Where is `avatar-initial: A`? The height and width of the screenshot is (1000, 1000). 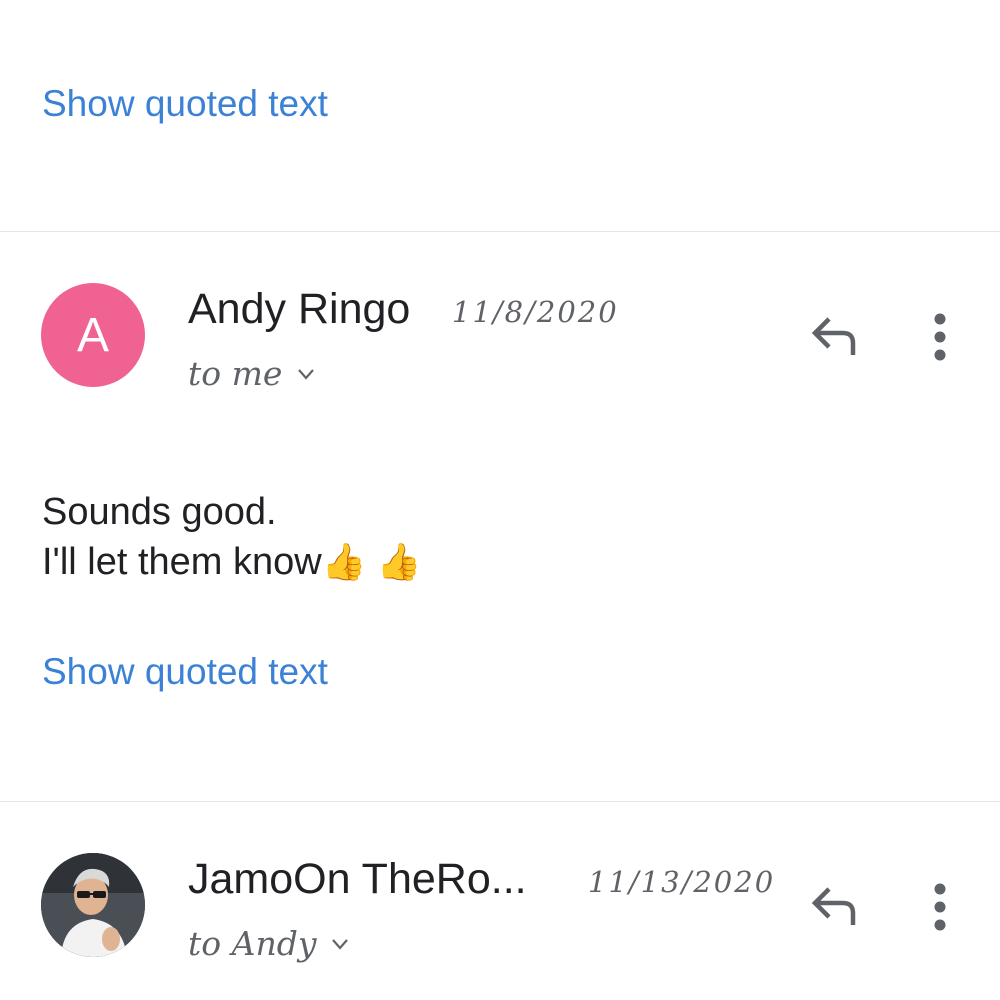 avatar-initial: A is located at coordinates (92, 335).